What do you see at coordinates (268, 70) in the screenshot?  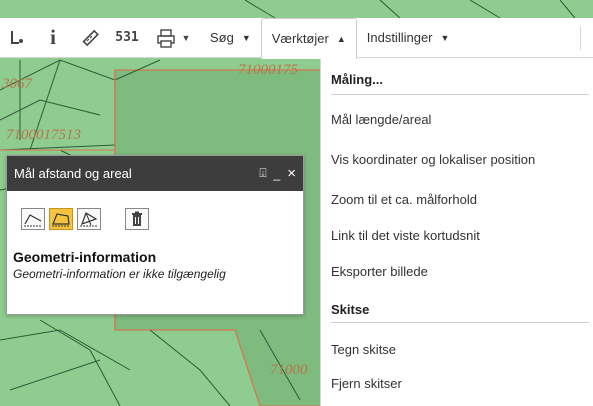 I see `parcel-label: 71000175` at bounding box center [268, 70].